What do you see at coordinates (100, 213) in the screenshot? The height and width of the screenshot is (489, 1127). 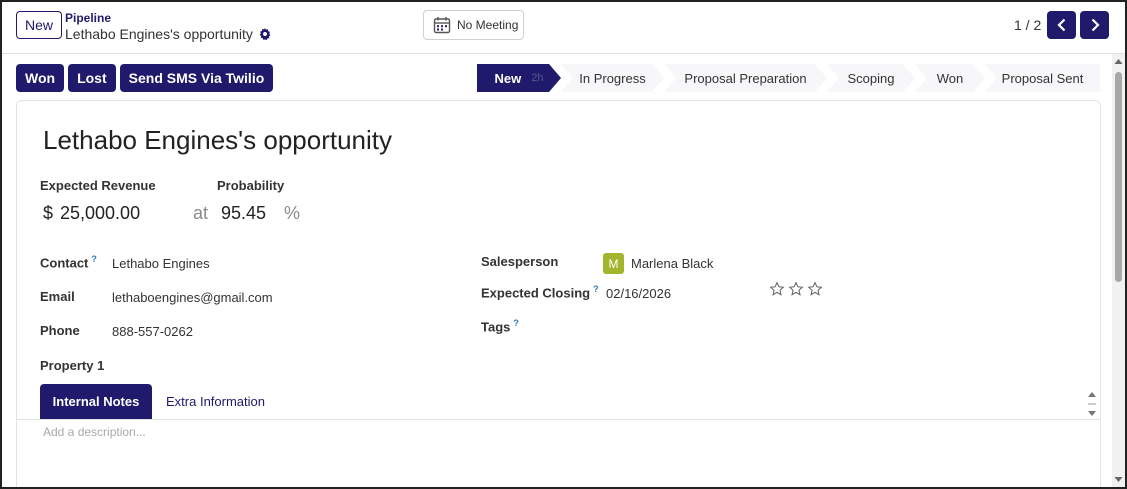 I see `expected-revenue-field: 25,000.00` at bounding box center [100, 213].